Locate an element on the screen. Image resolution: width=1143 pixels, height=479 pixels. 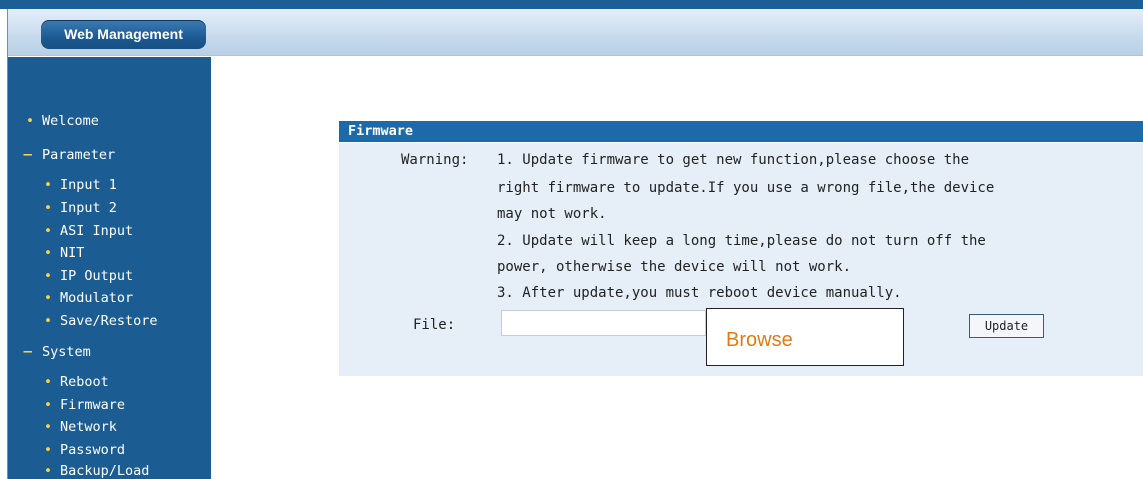
sidebar-item-password: • Password is located at coordinates (84, 450).